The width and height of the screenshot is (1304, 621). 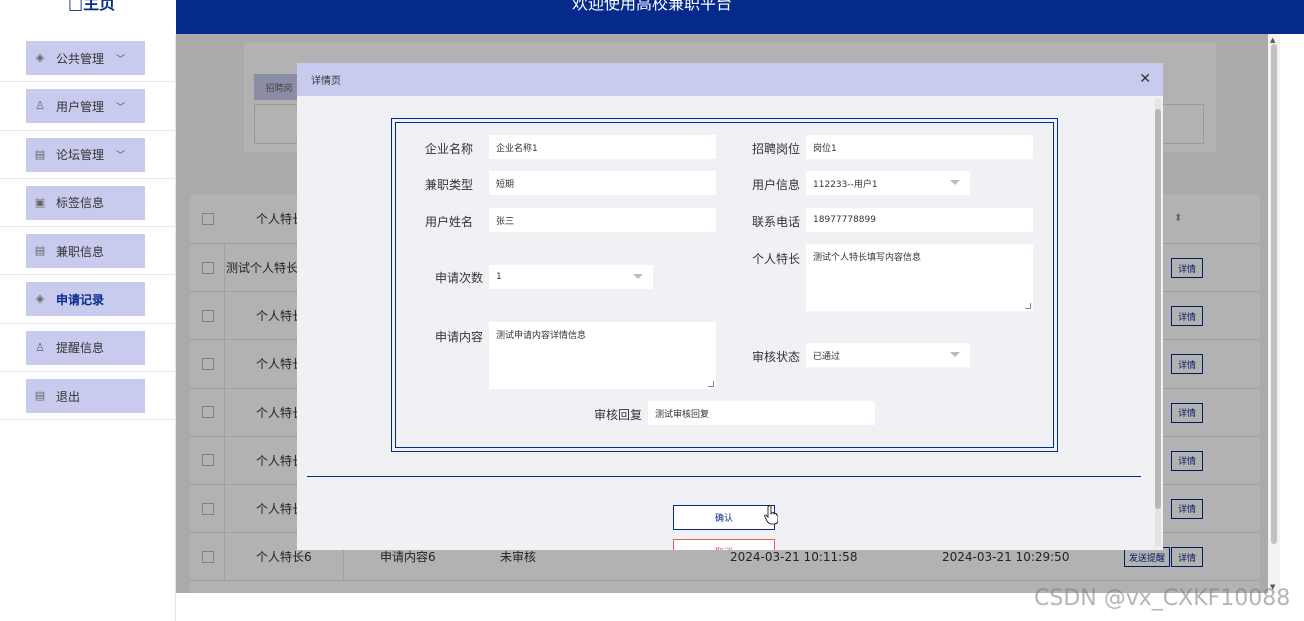 What do you see at coordinates (919, 277) in the screenshot?
I see `skill-textarea: 测试个人特长填写内容信息` at bounding box center [919, 277].